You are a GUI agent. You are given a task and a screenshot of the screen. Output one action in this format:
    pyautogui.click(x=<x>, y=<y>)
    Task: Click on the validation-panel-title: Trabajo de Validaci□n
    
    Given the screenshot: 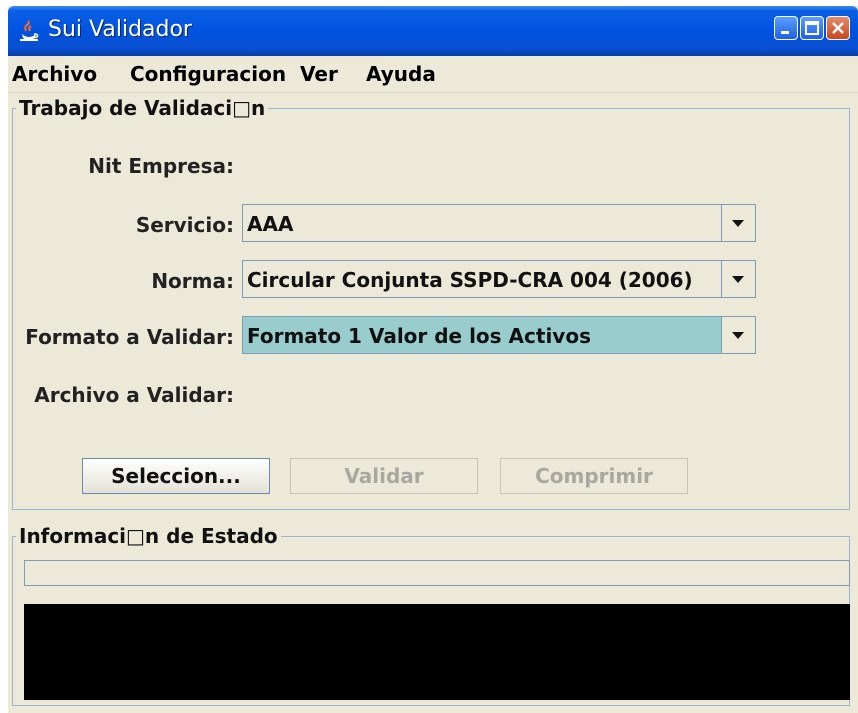 What is the action you would take?
    pyautogui.click(x=142, y=108)
    